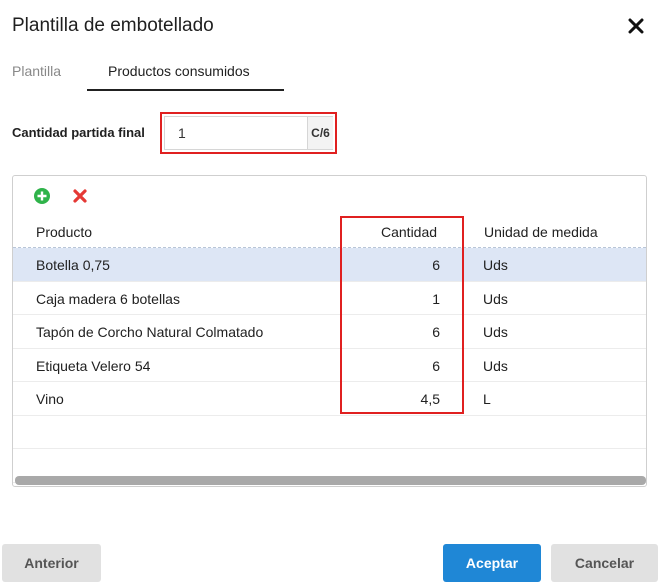 Image resolution: width=660 pixels, height=585 pixels. Describe the element at coordinates (113, 25) in the screenshot. I see `dialog-title: Plantilla de embotellado` at that location.